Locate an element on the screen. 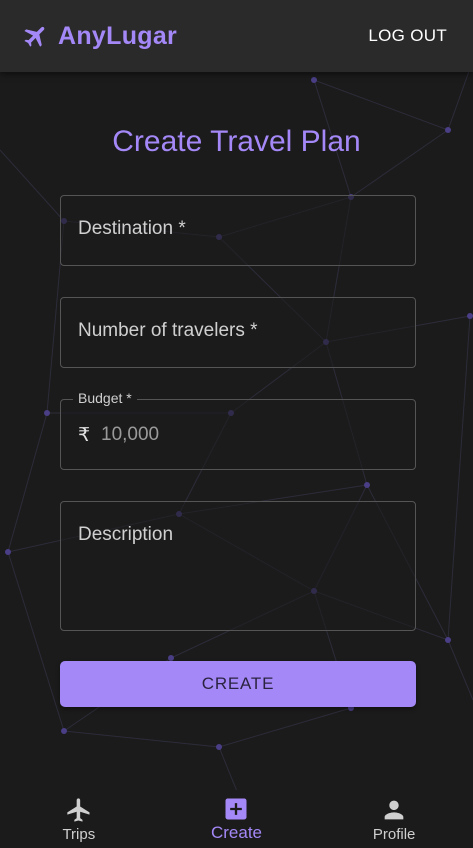  add-box-icon is located at coordinates (236, 809).